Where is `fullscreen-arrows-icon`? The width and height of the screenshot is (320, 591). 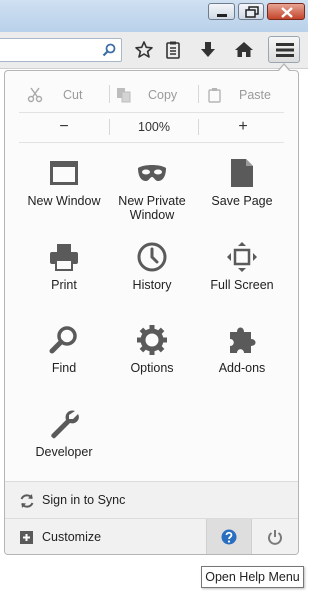 fullscreen-arrows-icon is located at coordinates (242, 257).